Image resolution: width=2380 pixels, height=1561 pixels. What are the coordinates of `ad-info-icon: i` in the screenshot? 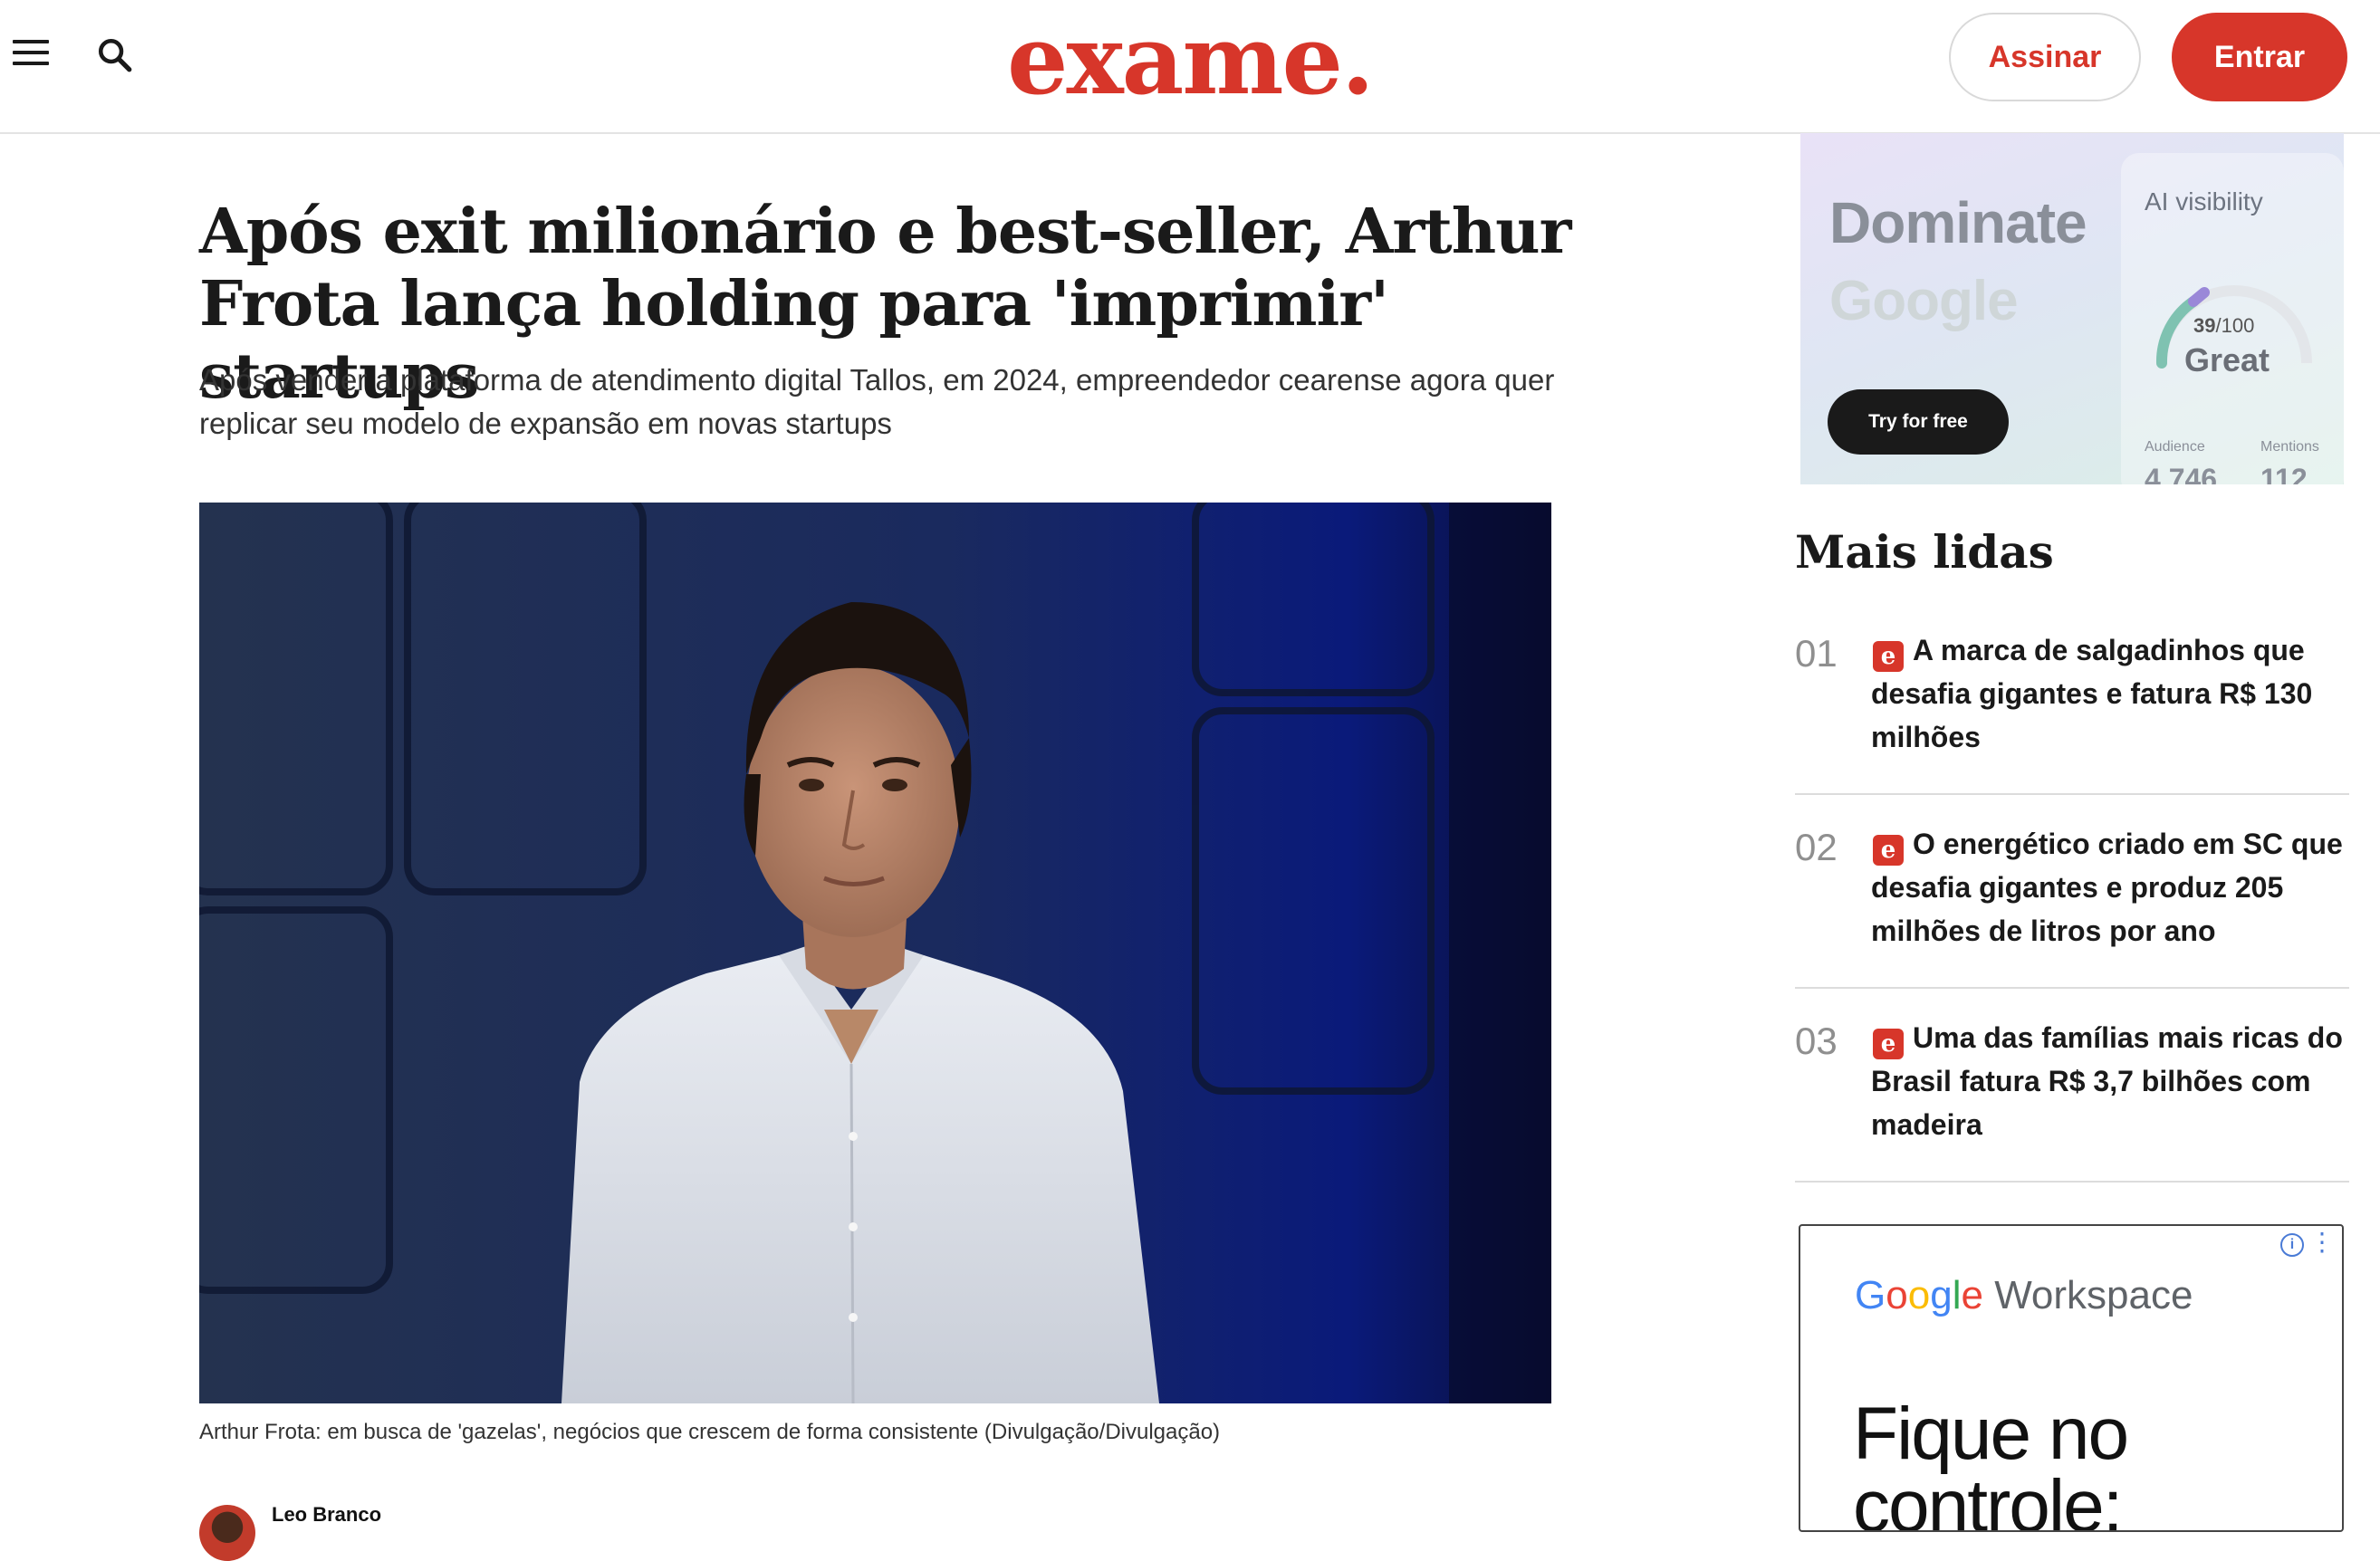 It's located at (2292, 1245).